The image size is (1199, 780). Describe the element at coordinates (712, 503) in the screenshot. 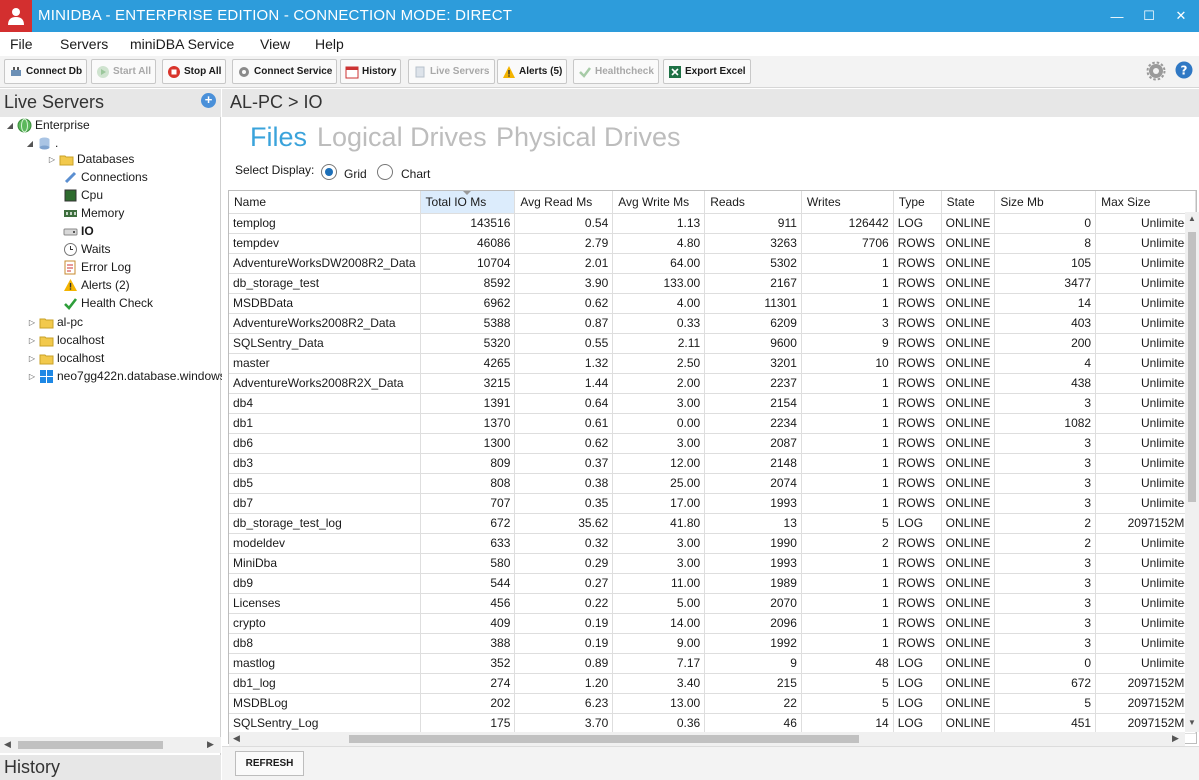

I see `table-row: db7 707 0.35 17.00 1993 1 ROWS ONLINE 3 Unlimited` at that location.